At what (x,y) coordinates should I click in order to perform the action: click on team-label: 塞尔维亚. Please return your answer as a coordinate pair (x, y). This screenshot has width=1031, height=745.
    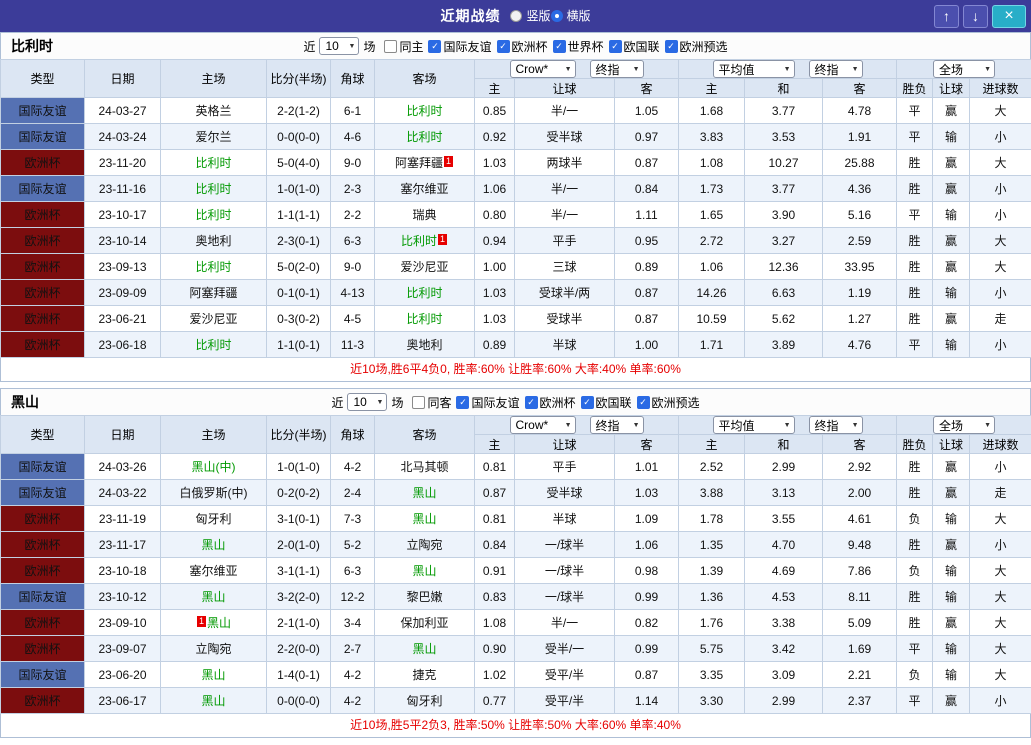
    Looking at the image, I should click on (424, 189).